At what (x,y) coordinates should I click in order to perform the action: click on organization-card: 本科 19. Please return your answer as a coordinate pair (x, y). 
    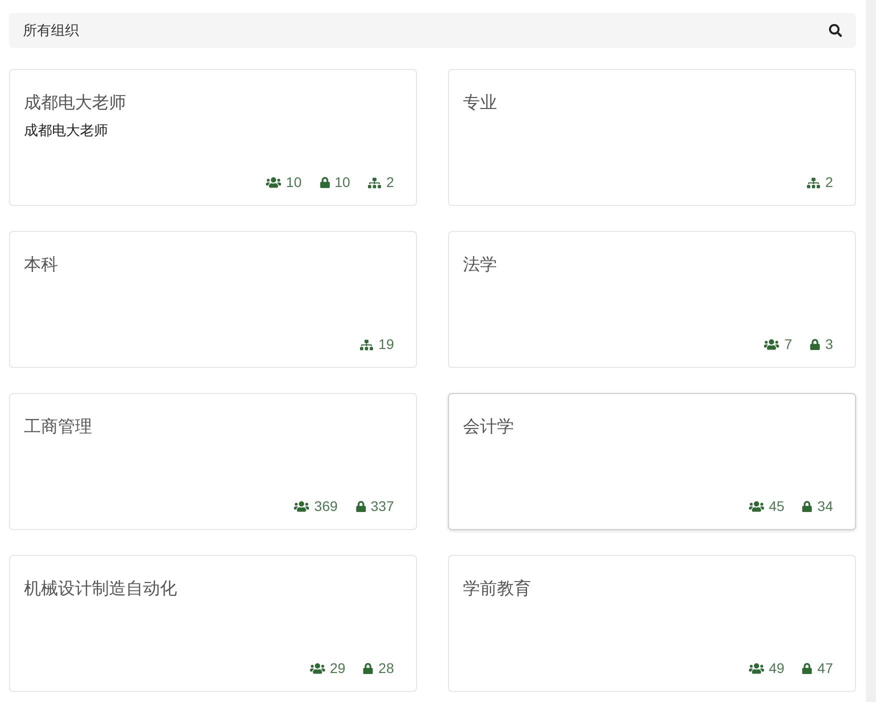
    Looking at the image, I should click on (213, 299).